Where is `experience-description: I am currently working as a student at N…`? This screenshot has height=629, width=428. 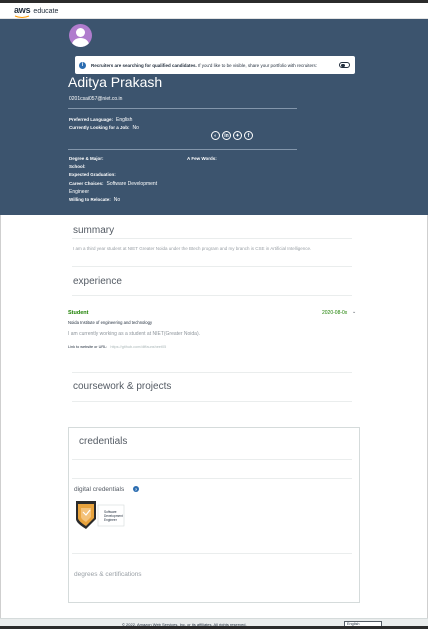
experience-description: I am currently working as a student at N… is located at coordinates (134, 334).